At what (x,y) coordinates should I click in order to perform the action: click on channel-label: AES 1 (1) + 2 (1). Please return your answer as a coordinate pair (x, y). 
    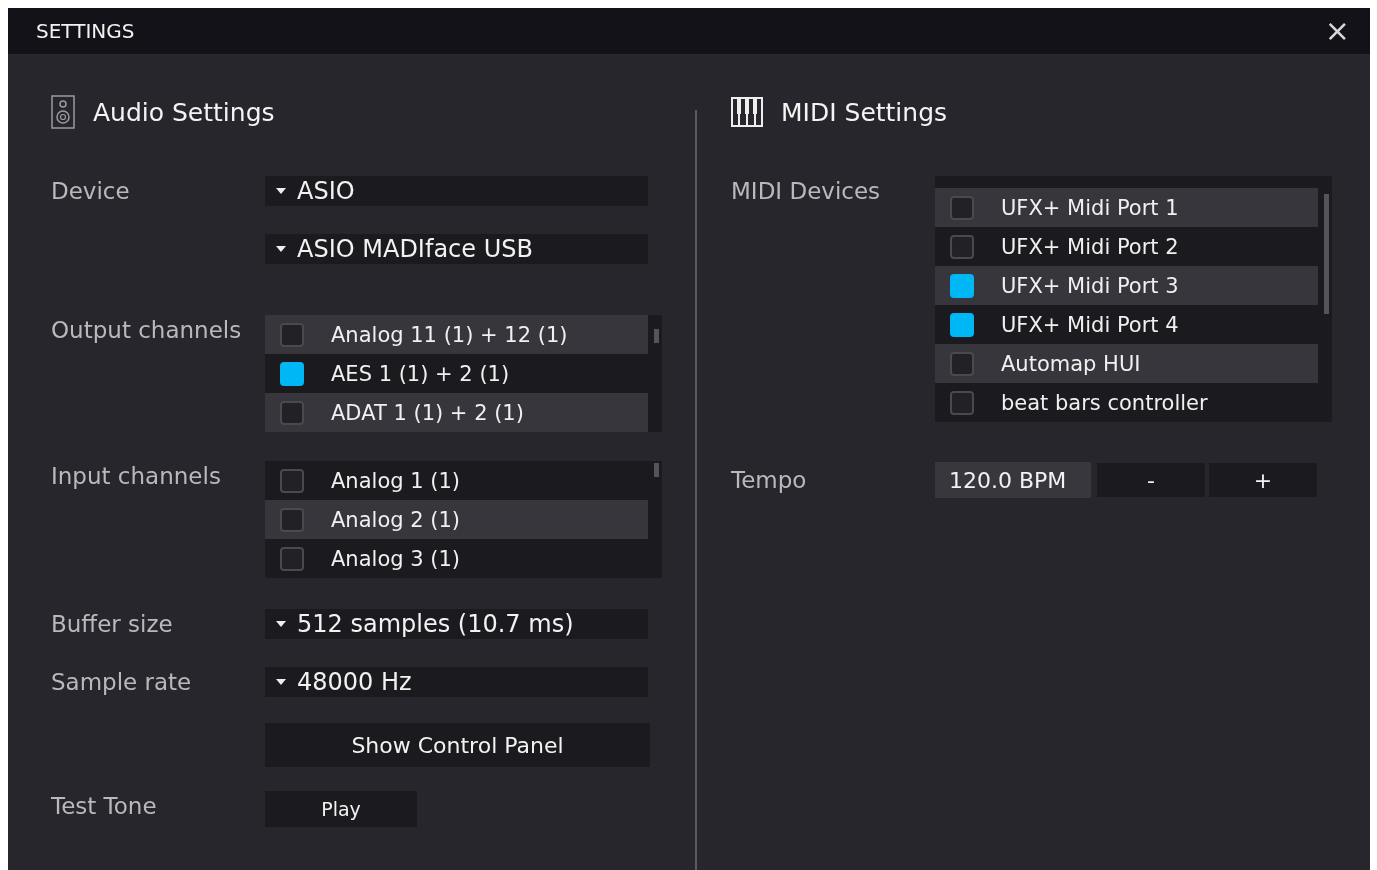
    Looking at the image, I should click on (420, 373).